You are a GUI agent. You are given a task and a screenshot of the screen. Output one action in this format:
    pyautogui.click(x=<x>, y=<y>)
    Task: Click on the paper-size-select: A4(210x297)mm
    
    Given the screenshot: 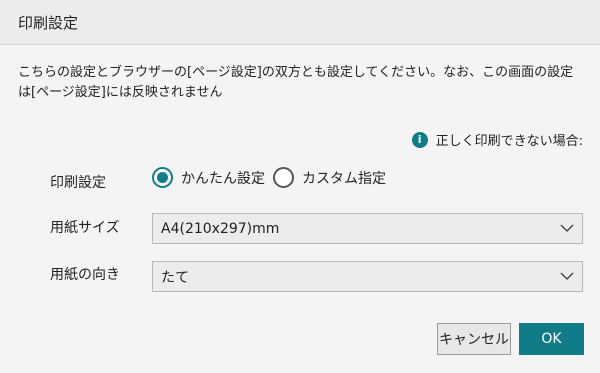 What is the action you would take?
    pyautogui.click(x=367, y=228)
    